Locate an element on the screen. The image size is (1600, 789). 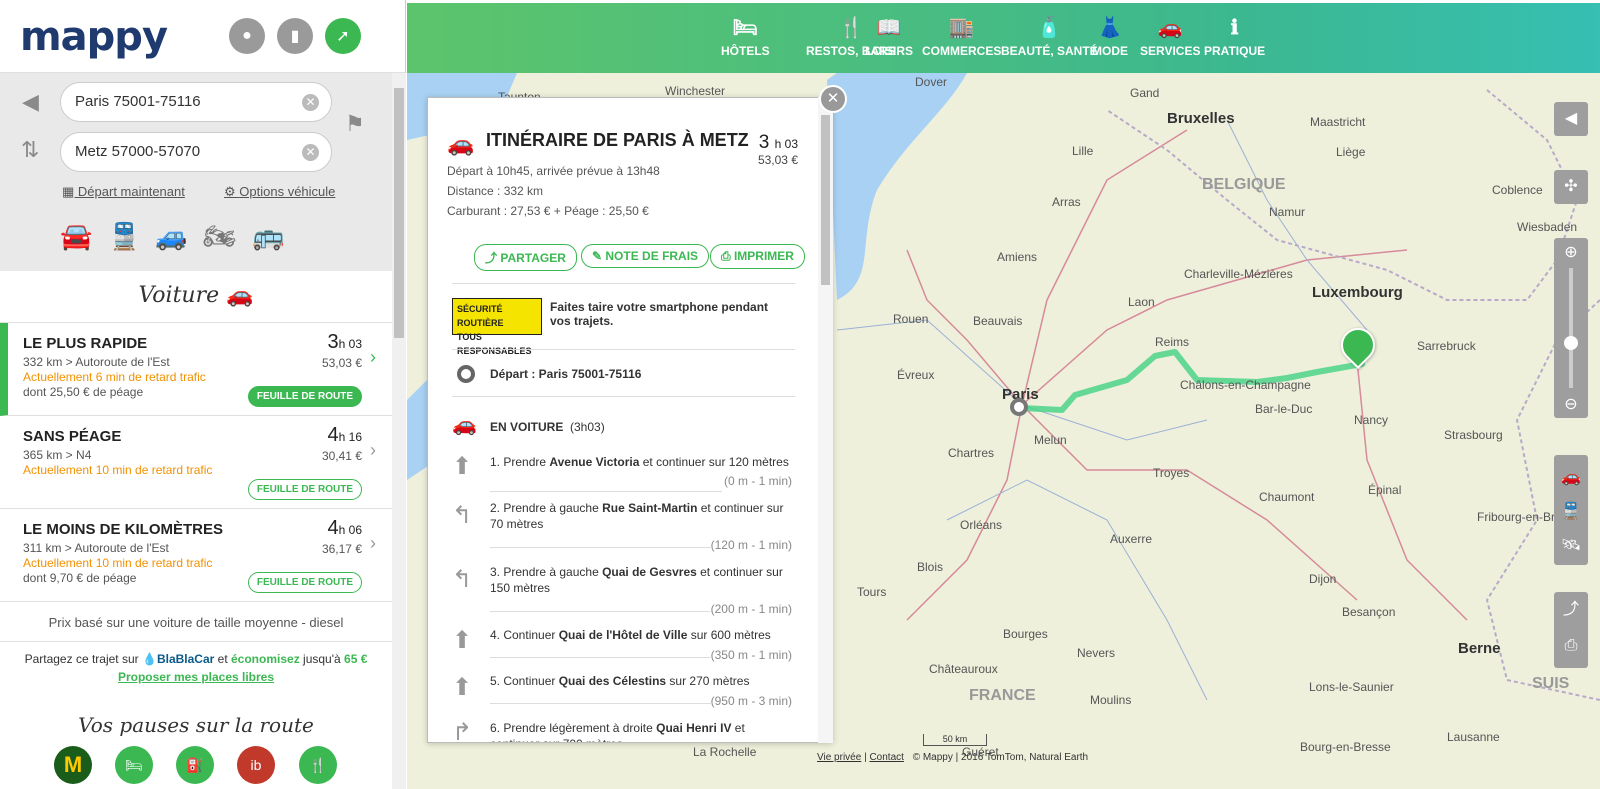
city-label: Besançon is located at coordinates (1369, 612).